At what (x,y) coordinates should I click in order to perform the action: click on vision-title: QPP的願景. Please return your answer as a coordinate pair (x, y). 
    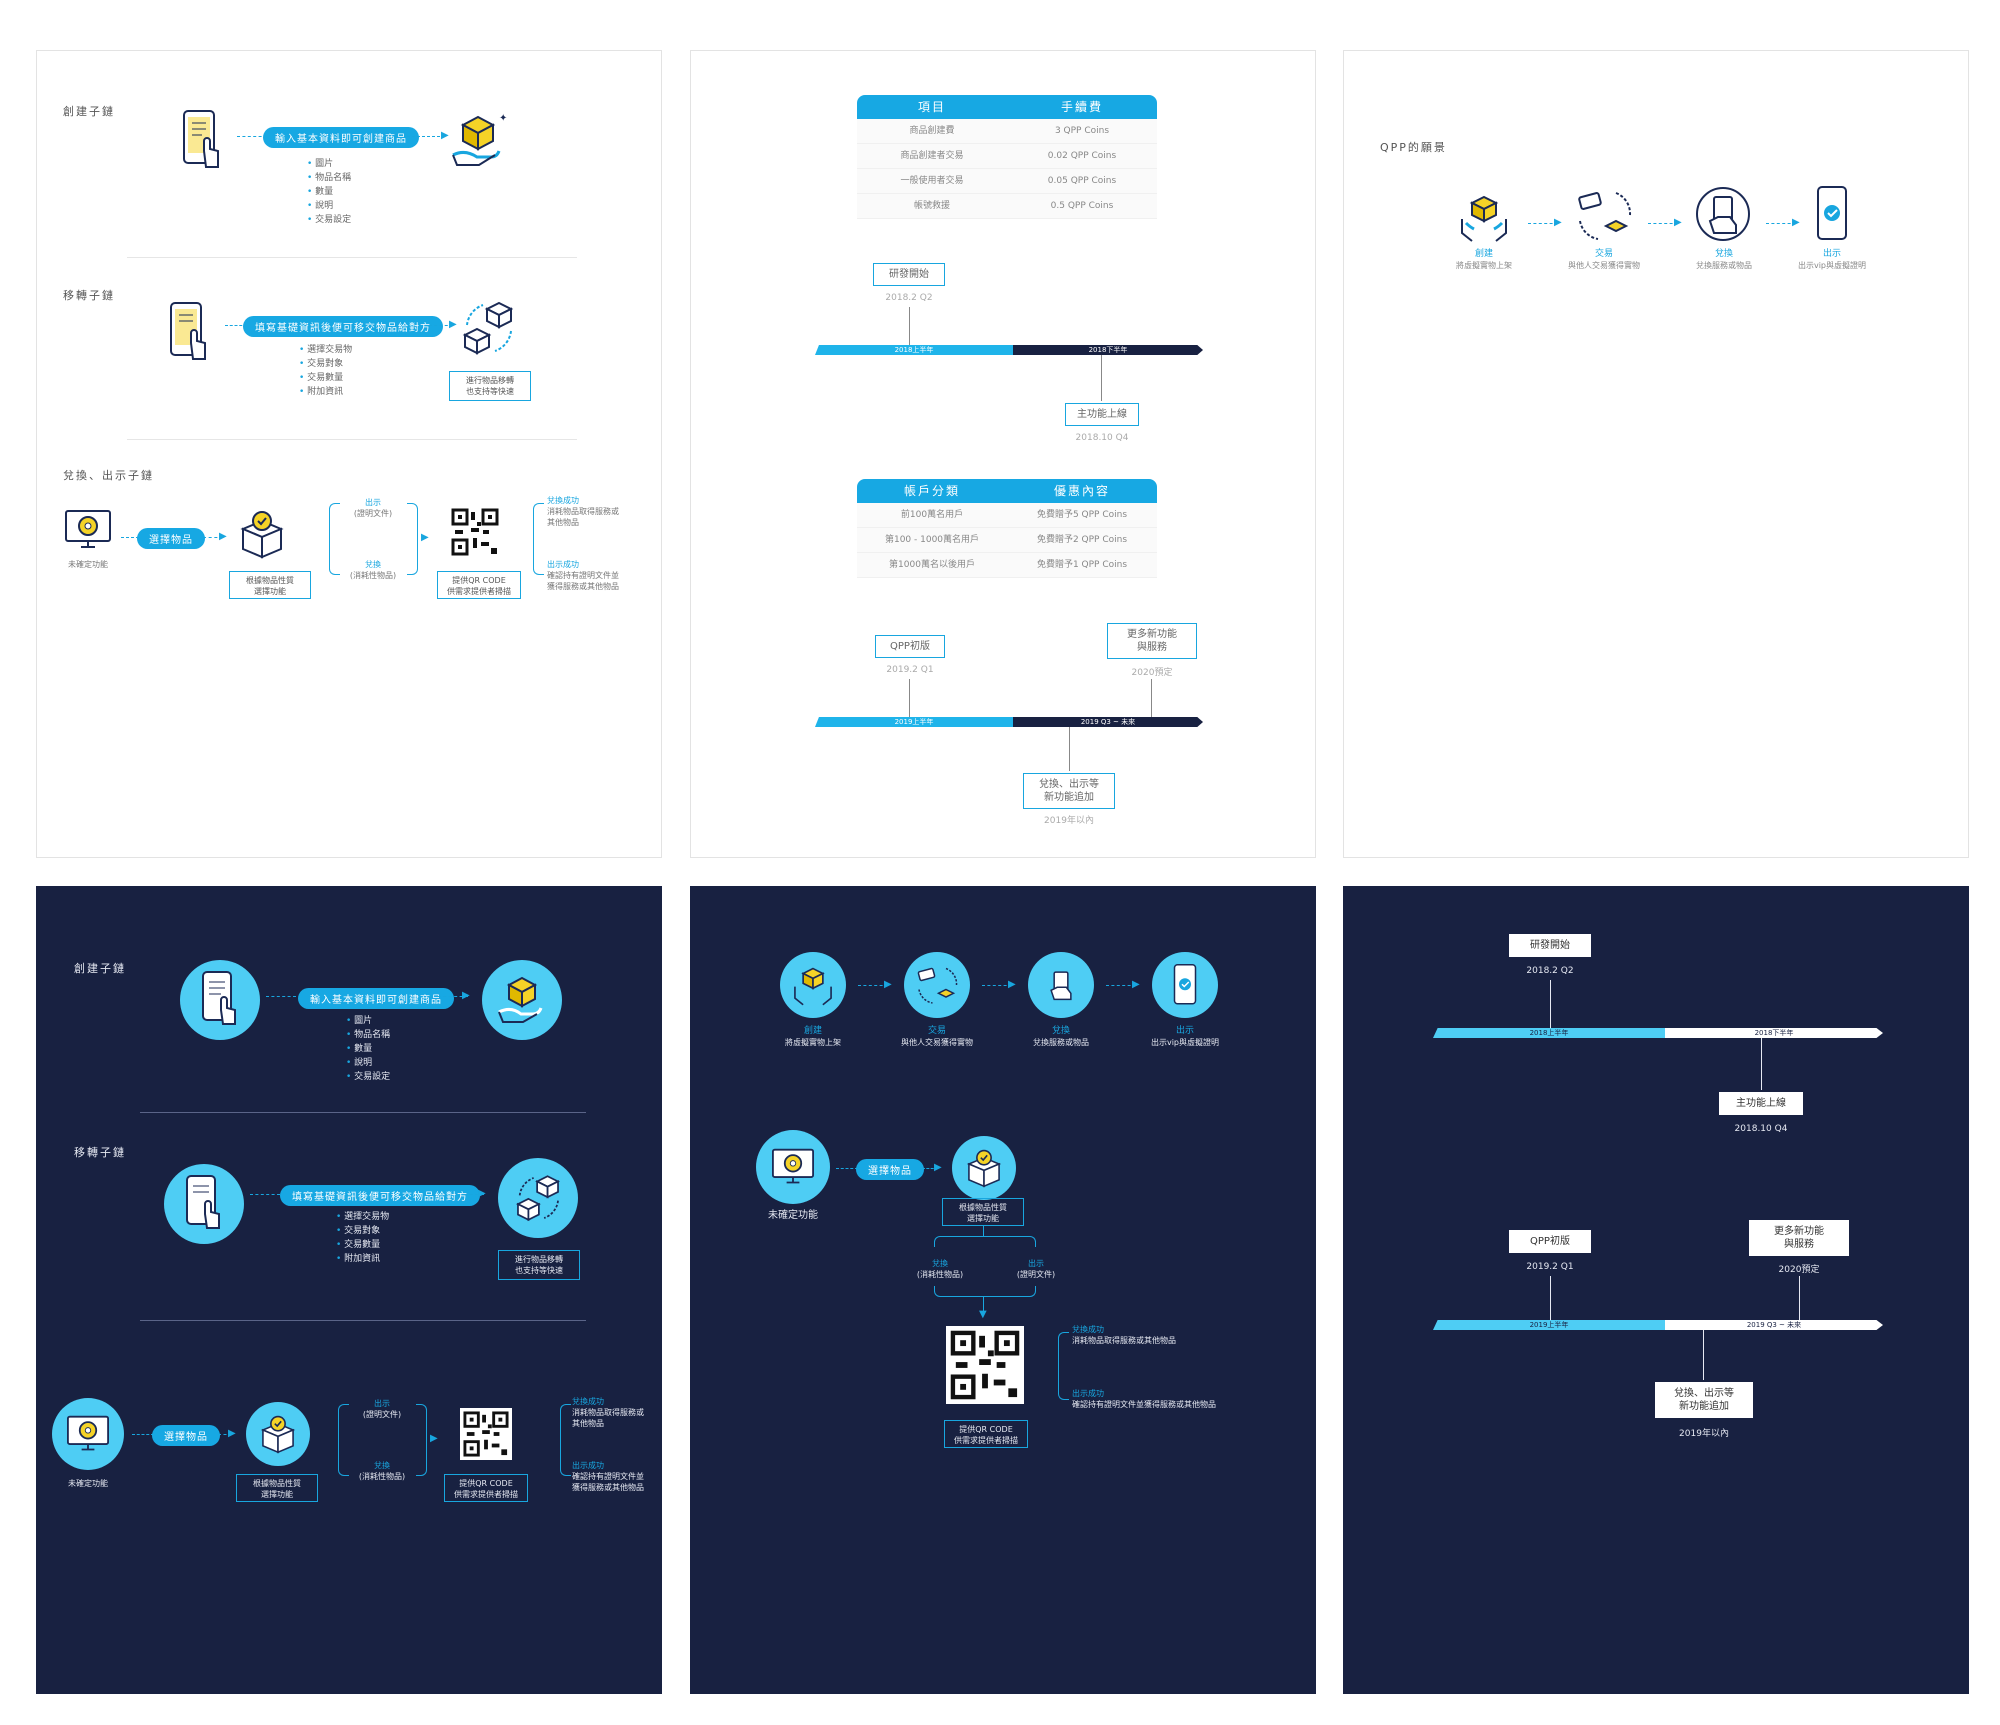
    Looking at the image, I should click on (1413, 147).